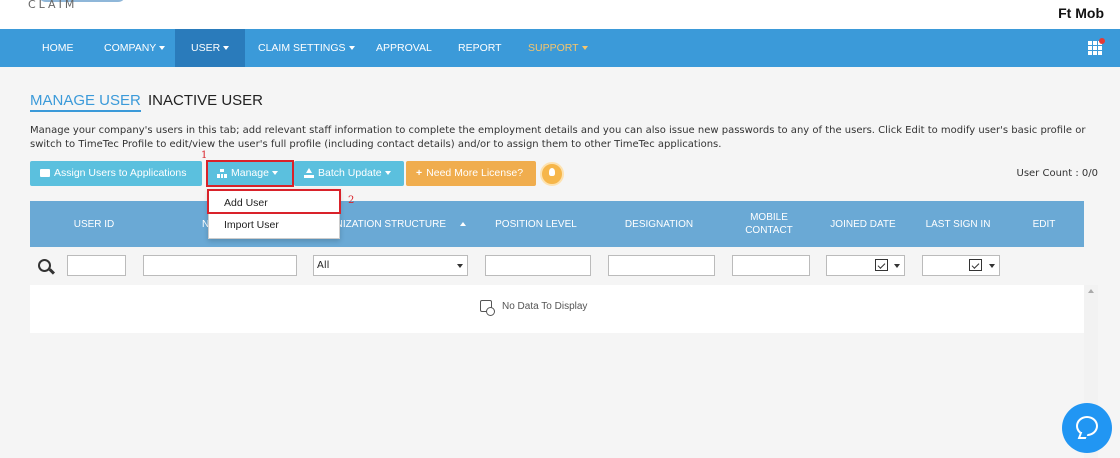 The image size is (1120, 458). What do you see at coordinates (419, 173) in the screenshot?
I see `plus-icon: +` at bounding box center [419, 173].